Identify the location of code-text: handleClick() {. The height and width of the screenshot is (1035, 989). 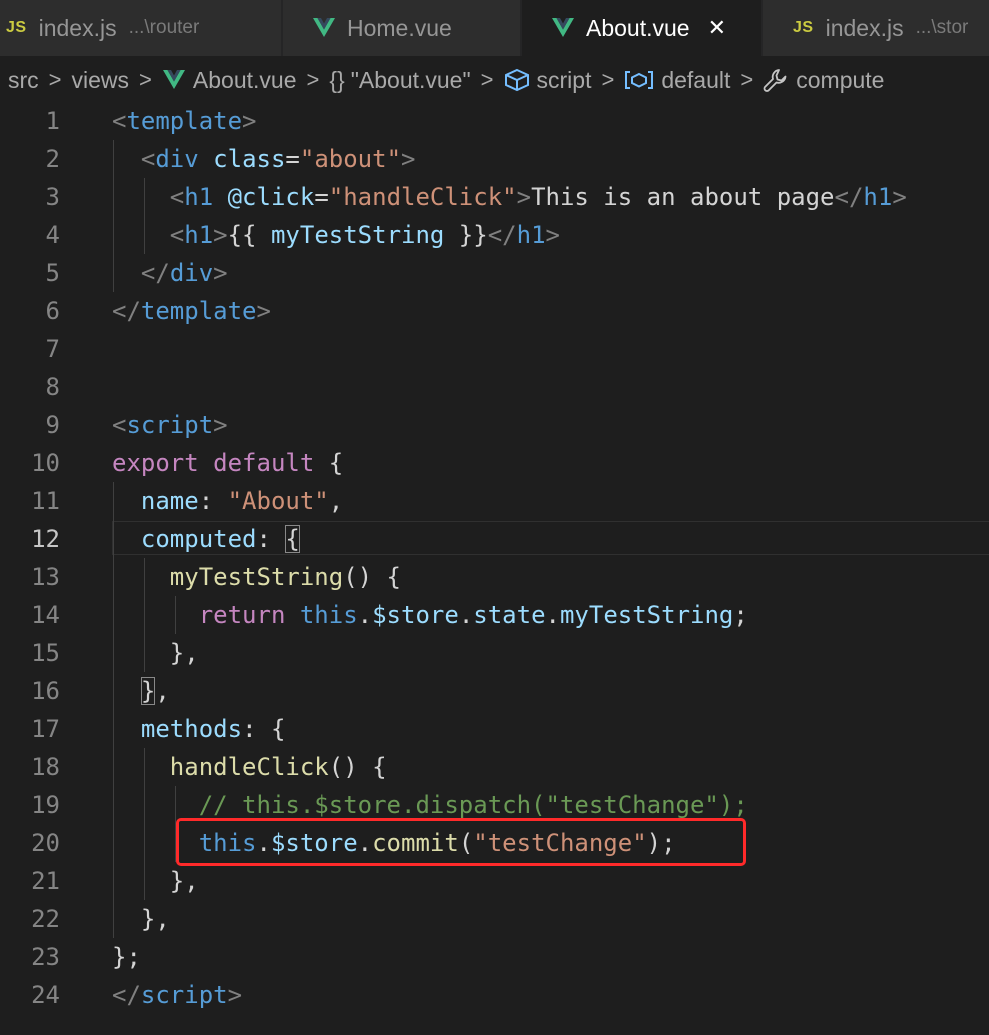
(494, 767).